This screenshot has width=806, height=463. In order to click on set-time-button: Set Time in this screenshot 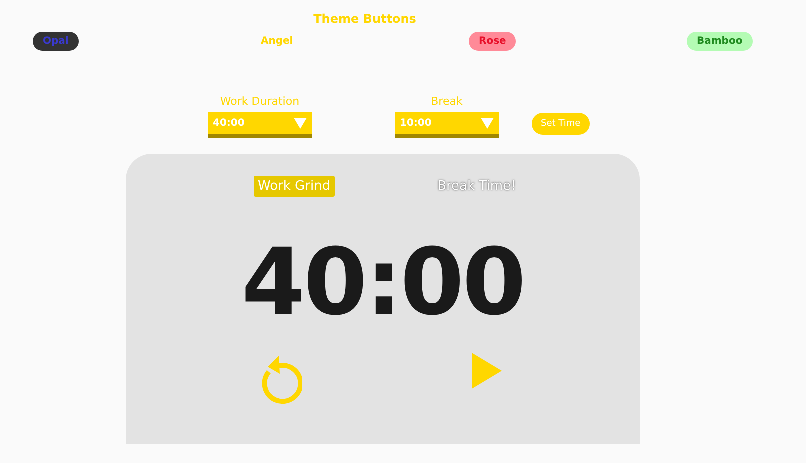, I will do `click(561, 124)`.